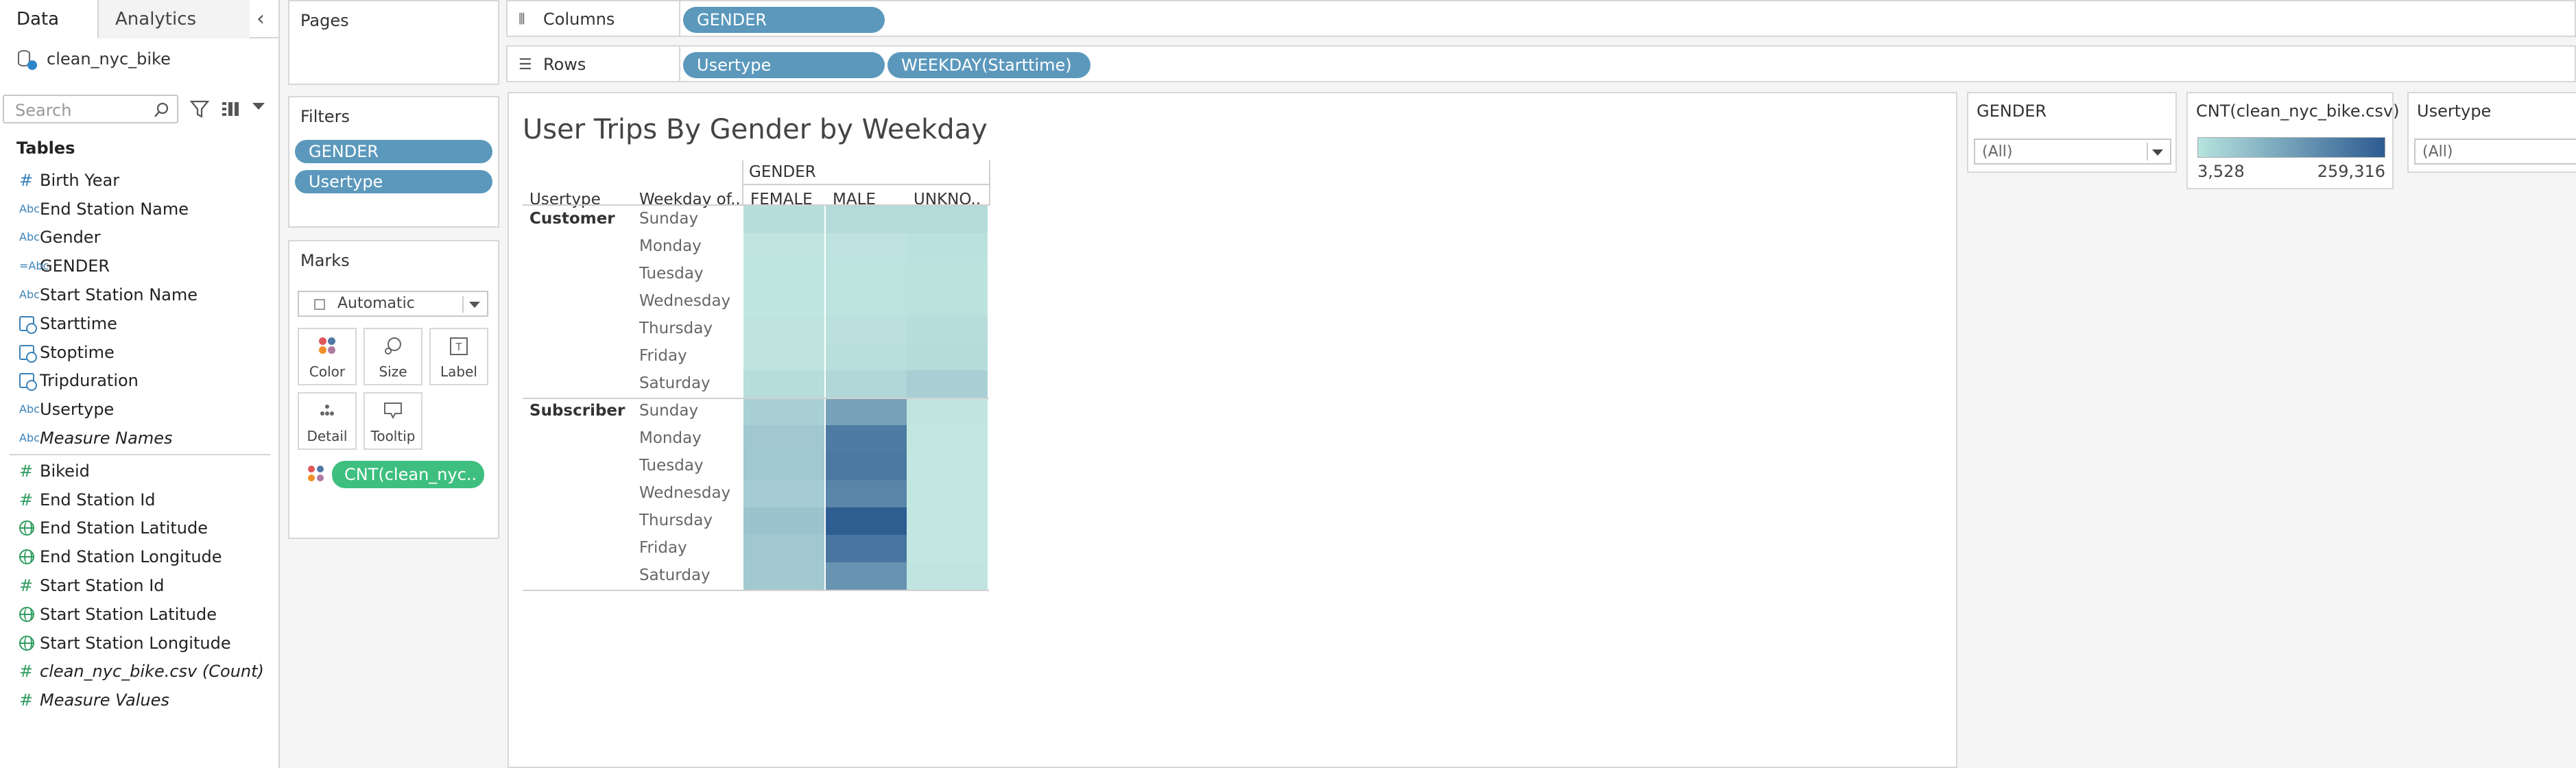 This screenshot has width=2576, height=768. Describe the element at coordinates (232, 109) in the screenshot. I see `view-options-icon` at that location.